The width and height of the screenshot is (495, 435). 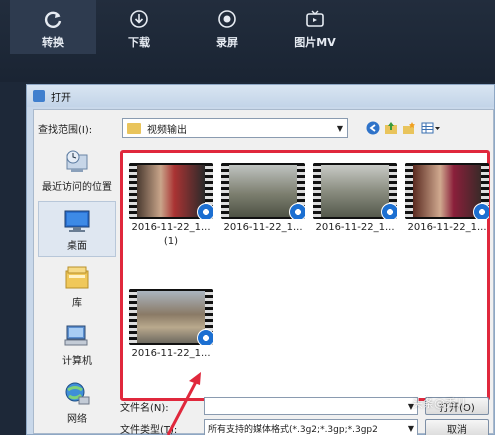 I want to click on tab-download: 下载, so click(x=139, y=27).